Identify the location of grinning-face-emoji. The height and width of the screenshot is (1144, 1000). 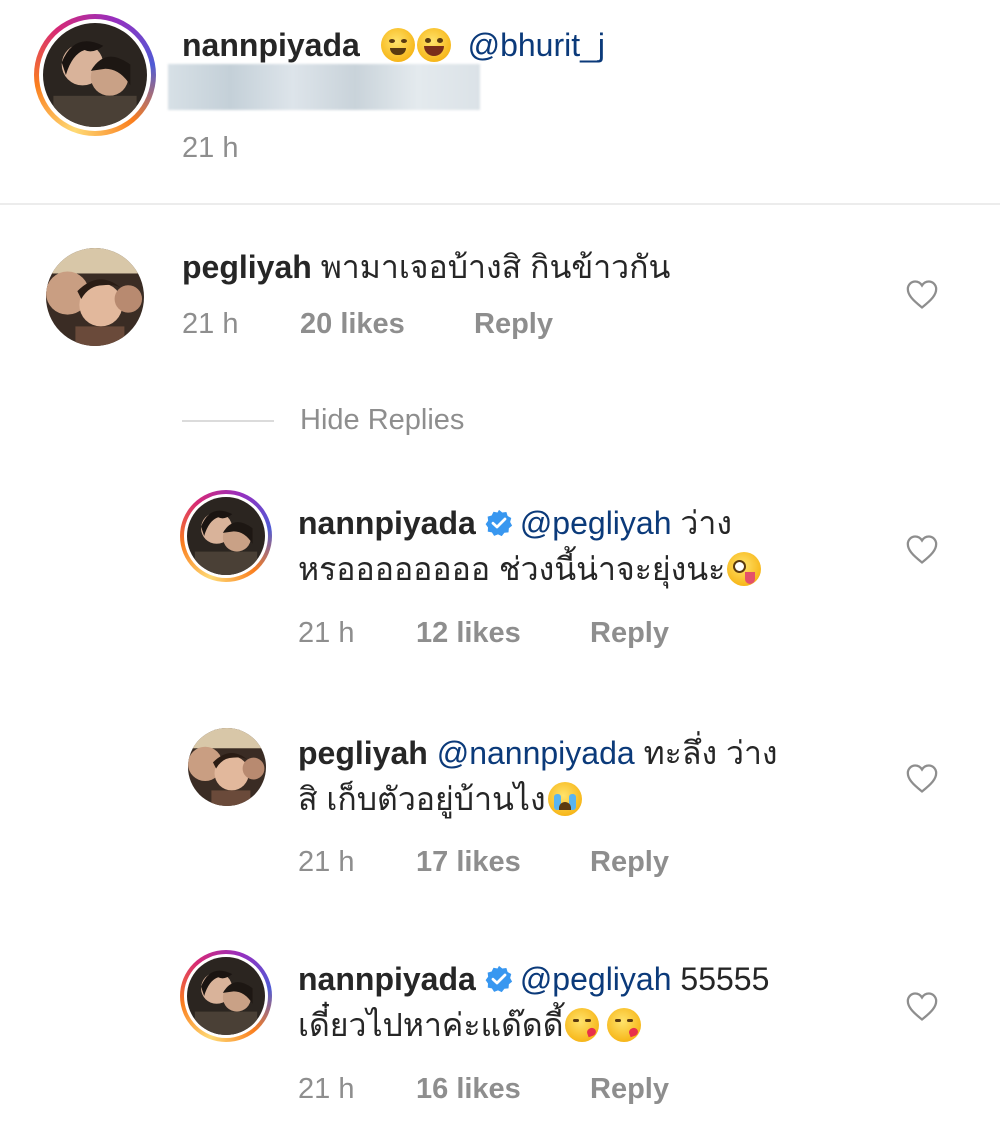
(433, 45).